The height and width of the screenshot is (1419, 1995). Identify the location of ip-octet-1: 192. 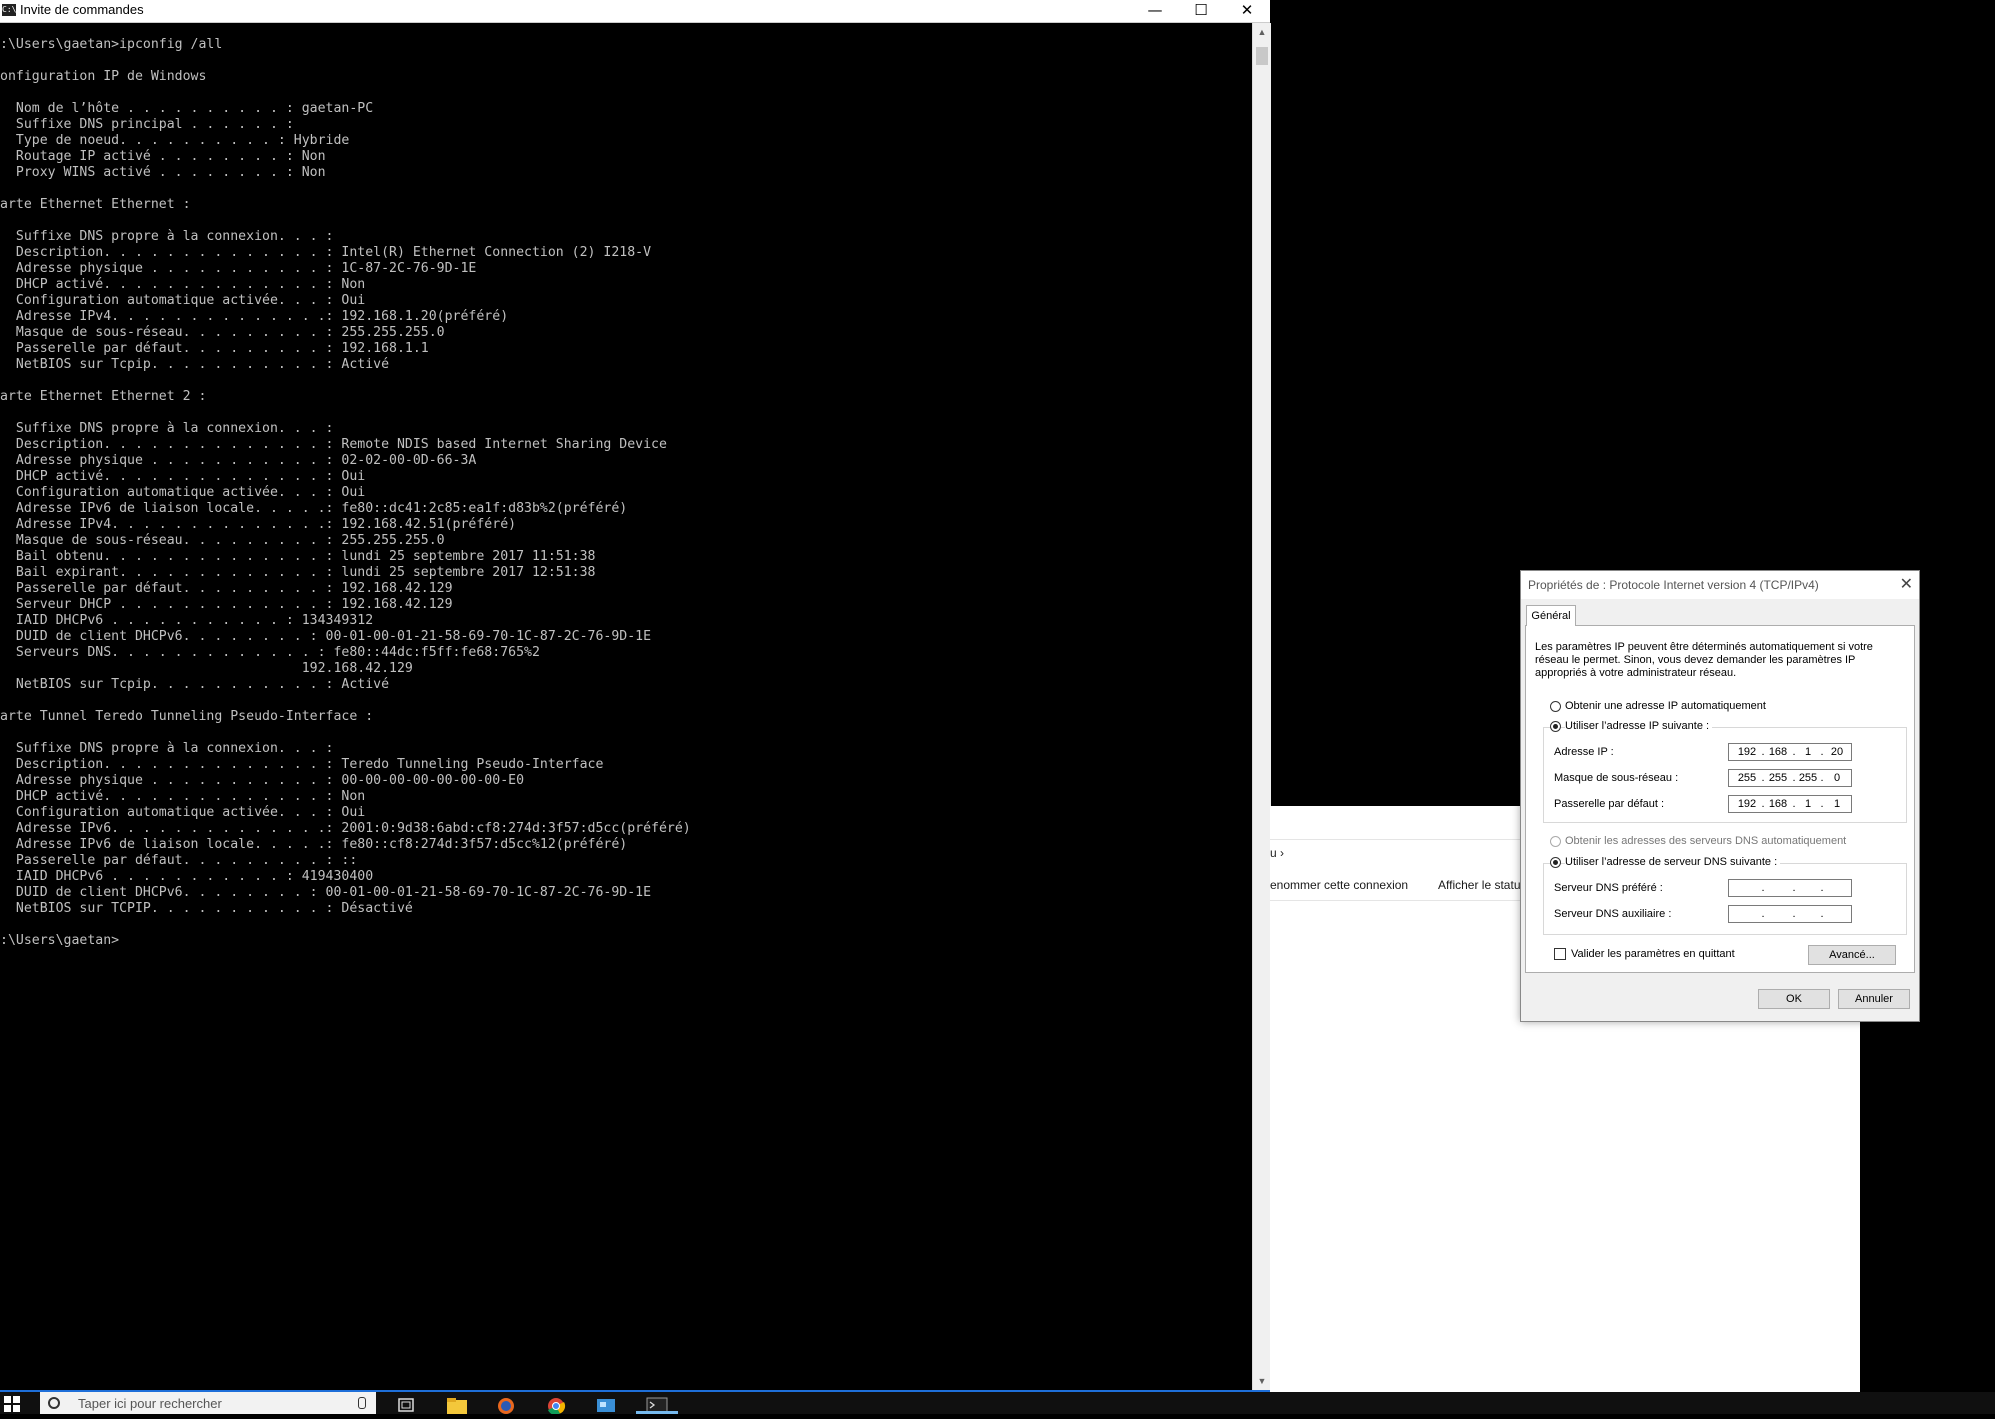
(1747, 752).